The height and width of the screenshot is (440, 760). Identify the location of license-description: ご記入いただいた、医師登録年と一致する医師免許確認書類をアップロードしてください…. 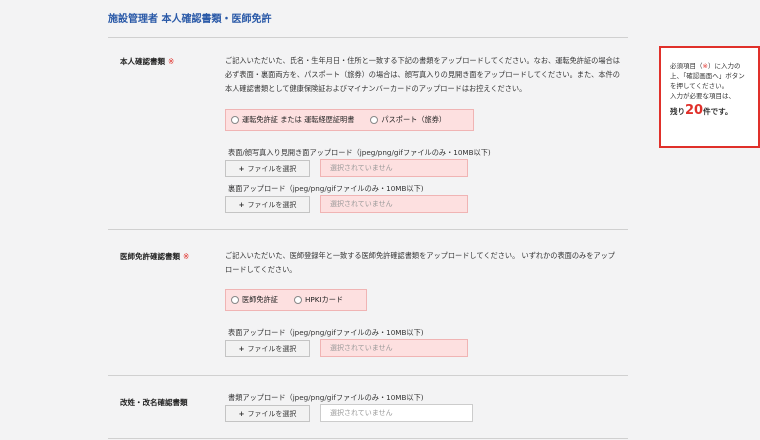
(420, 262).